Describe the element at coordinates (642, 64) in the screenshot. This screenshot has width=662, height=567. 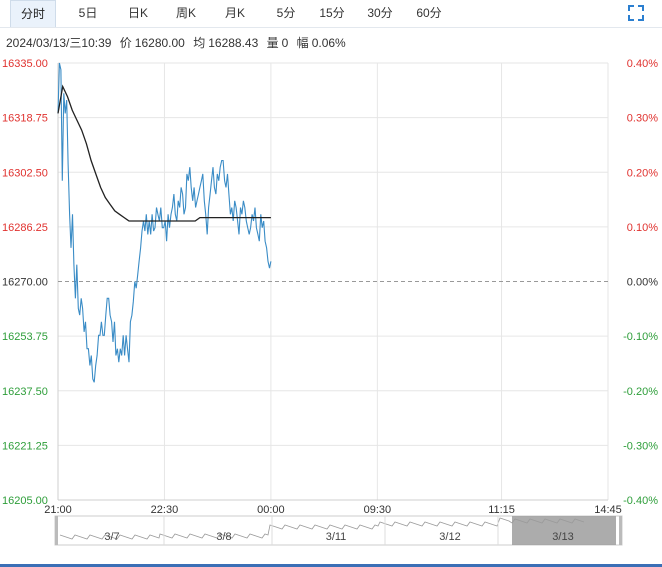
I see `pct-tick-label: 0.40%` at that location.